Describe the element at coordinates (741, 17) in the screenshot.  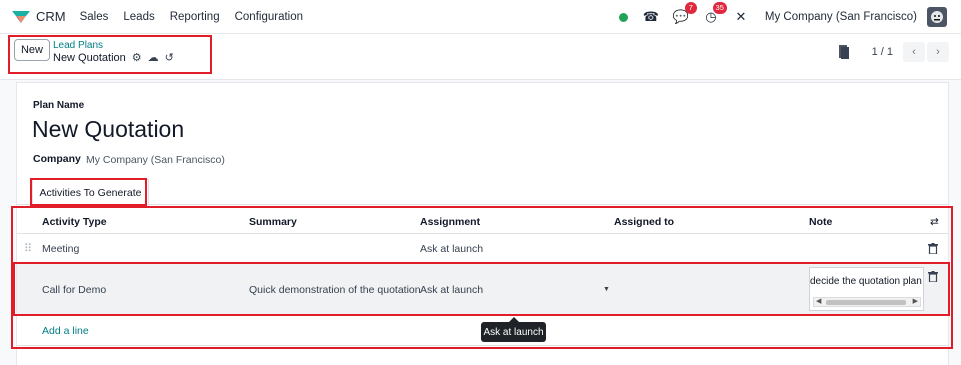
I see `tools-icon: ✕` at that location.